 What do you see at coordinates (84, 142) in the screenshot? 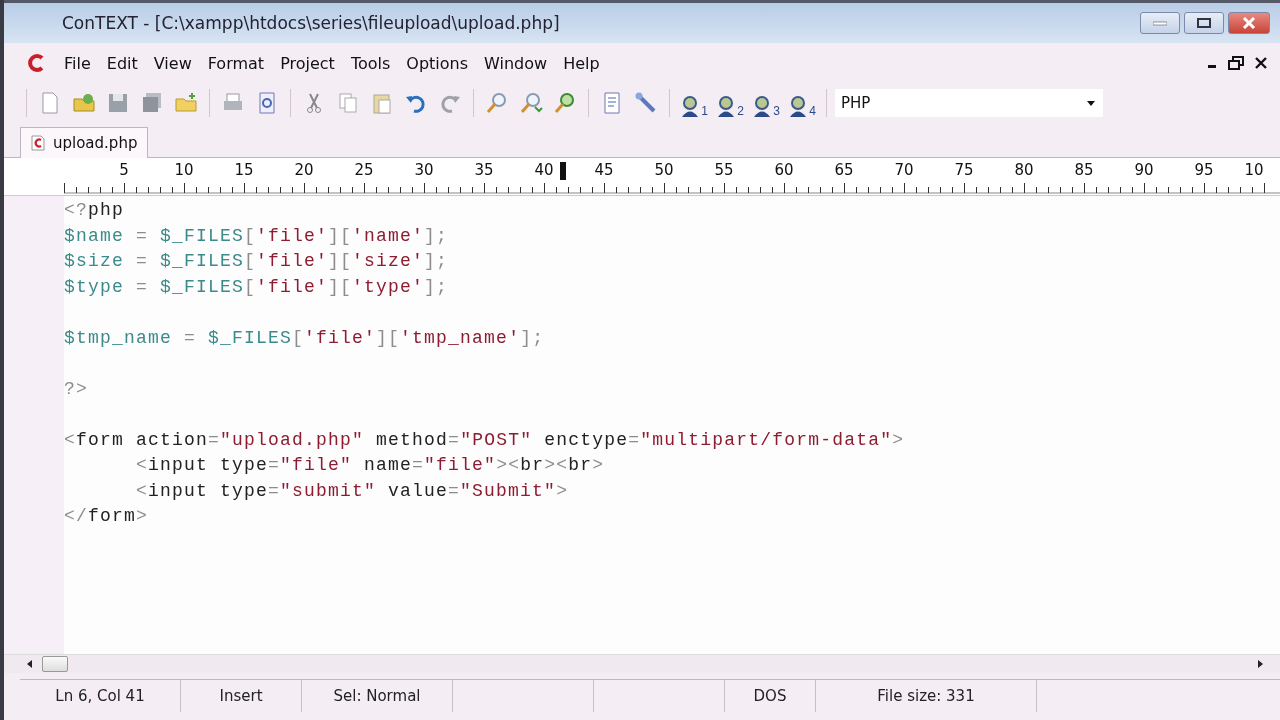
I see `file-tab: upload.php` at bounding box center [84, 142].